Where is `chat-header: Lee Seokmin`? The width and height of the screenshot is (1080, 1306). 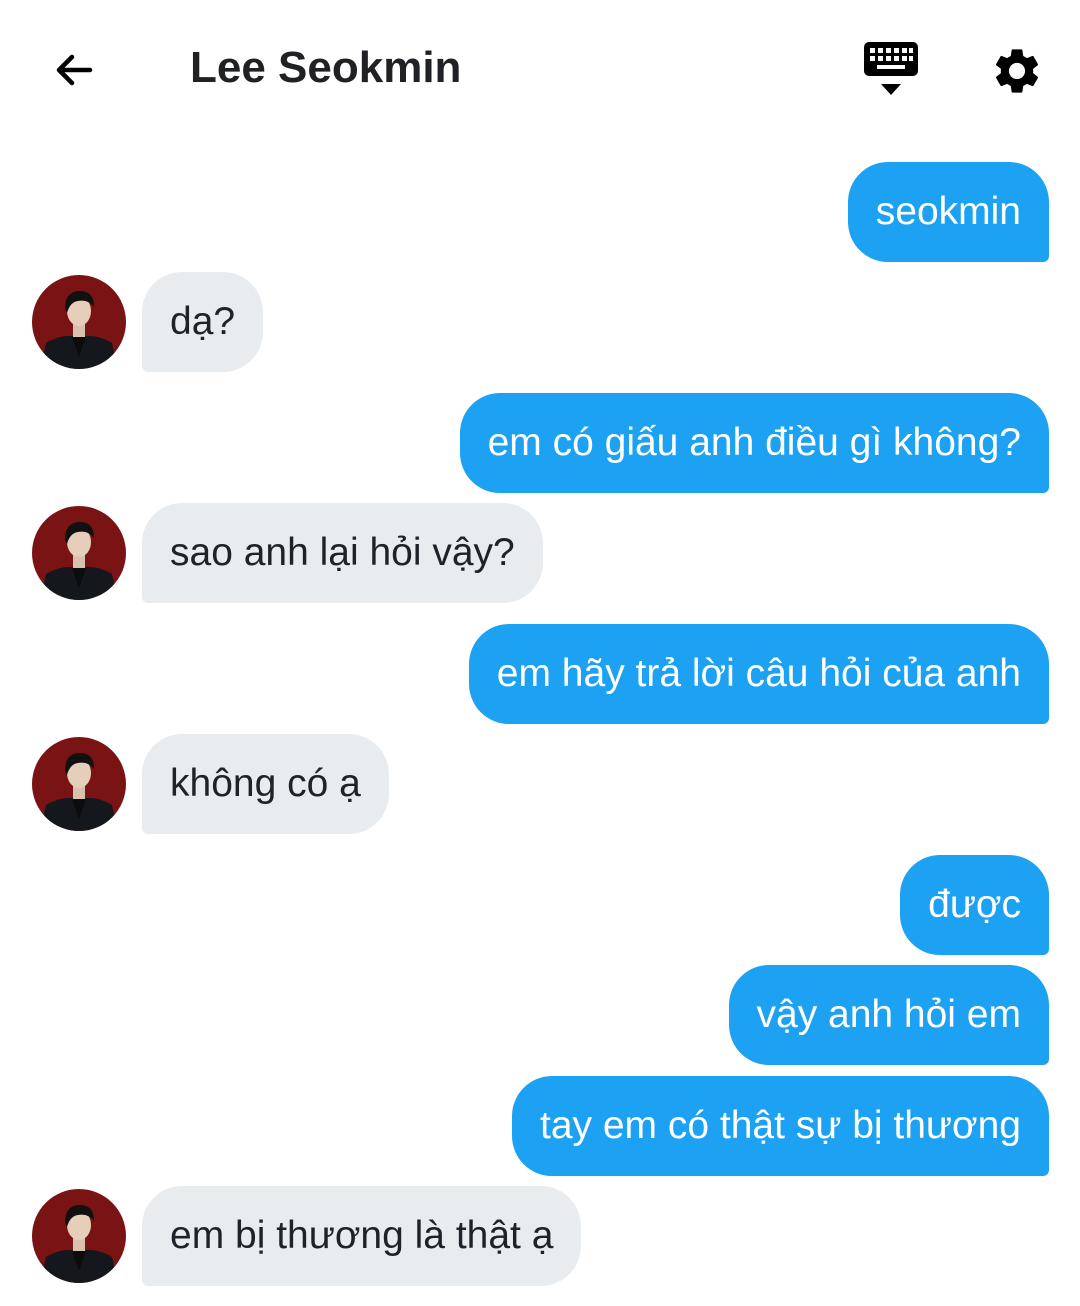 chat-header: Lee Seokmin is located at coordinates (540, 70).